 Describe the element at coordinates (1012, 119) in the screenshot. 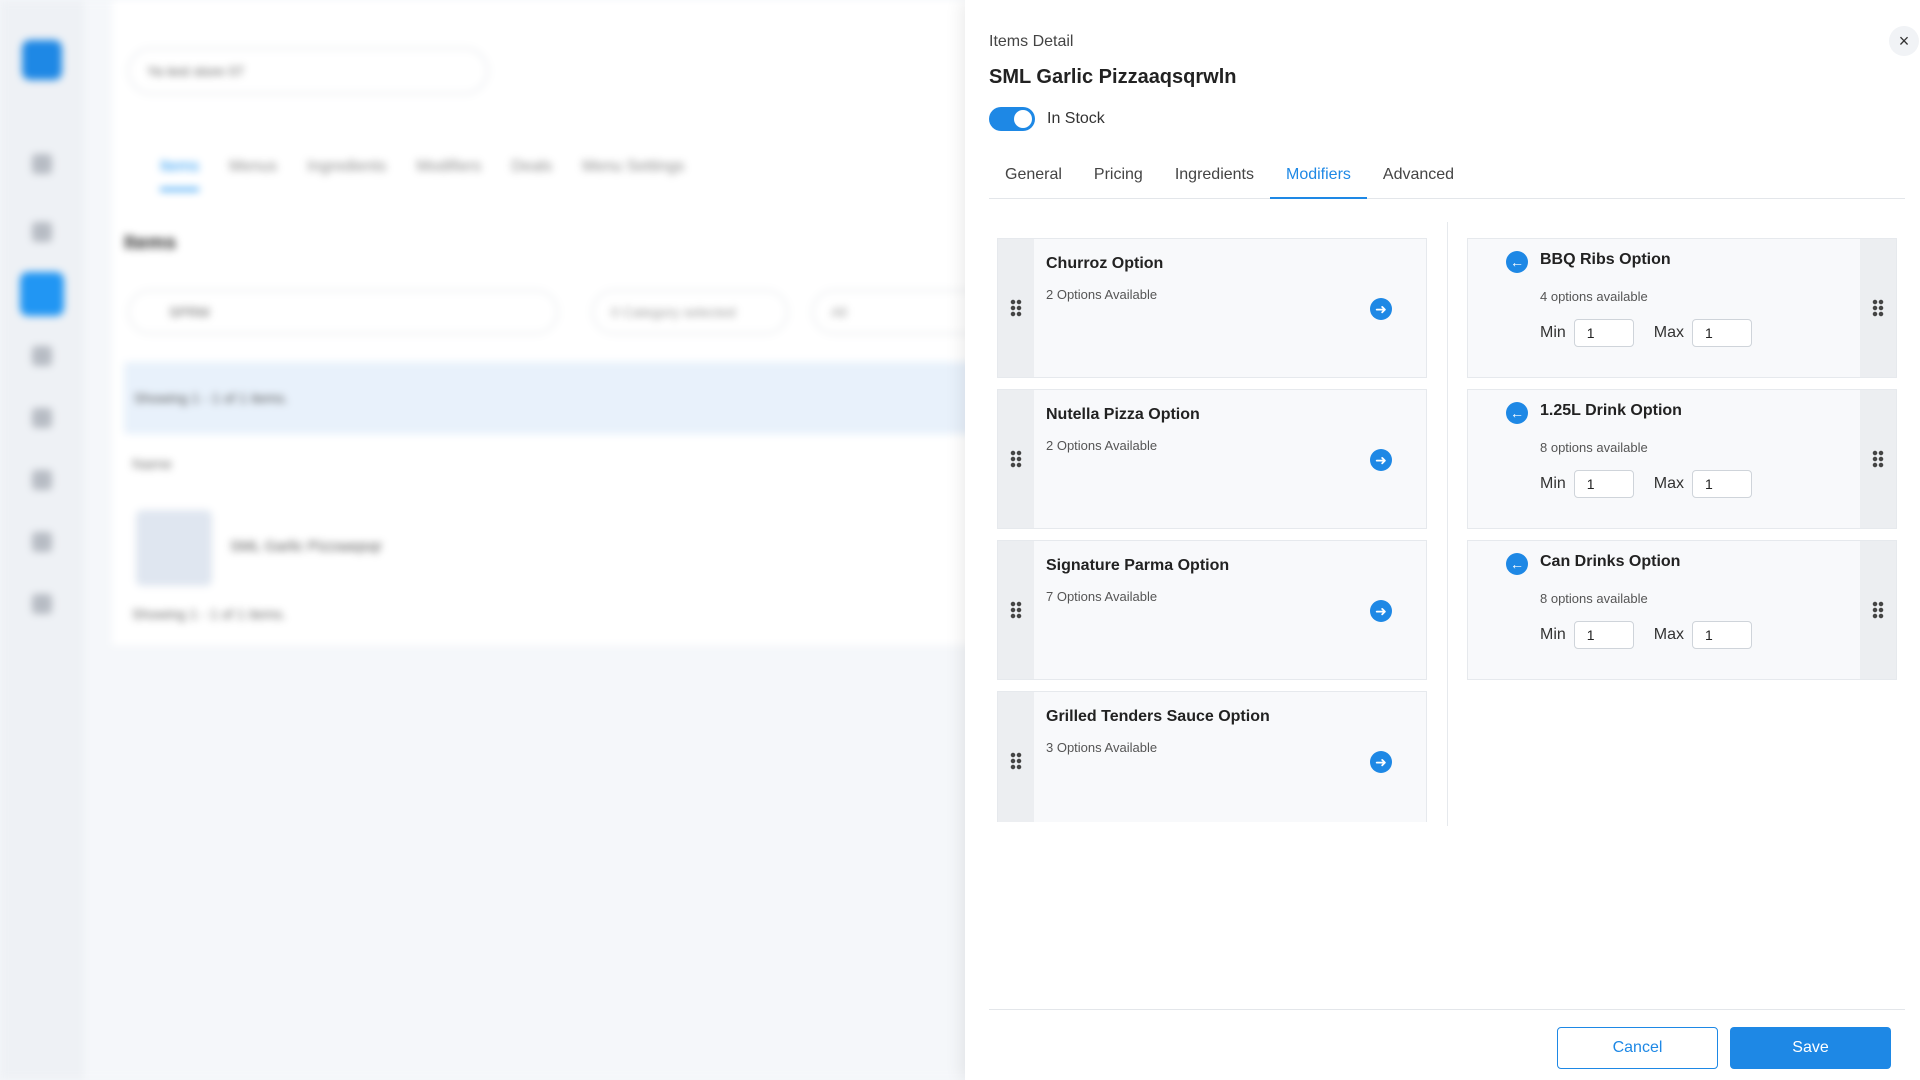

I see `in-stock-toggle` at that location.